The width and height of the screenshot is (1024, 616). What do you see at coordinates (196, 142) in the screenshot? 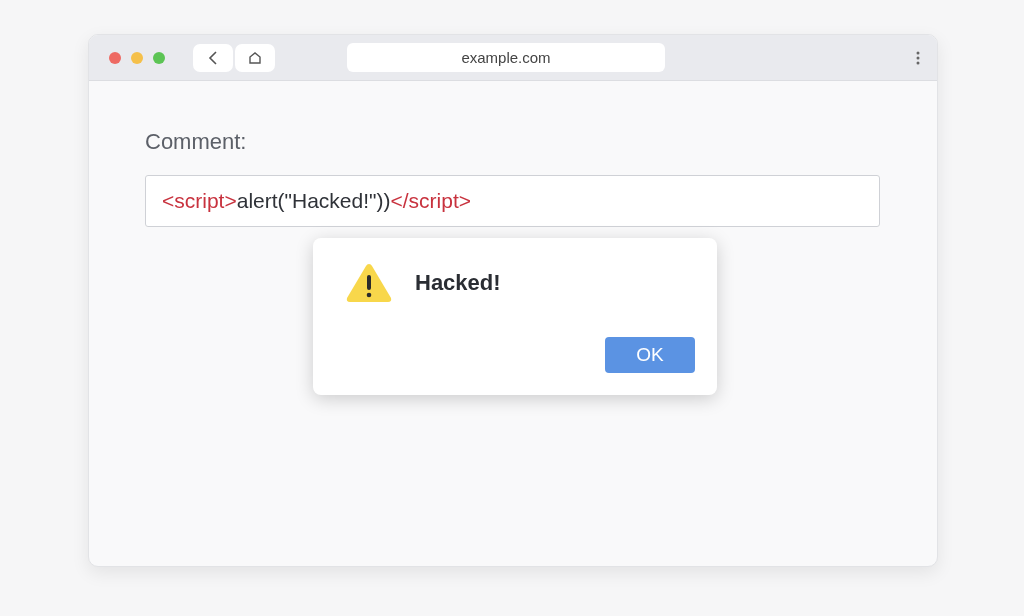
I see `comment-label: Comment:` at bounding box center [196, 142].